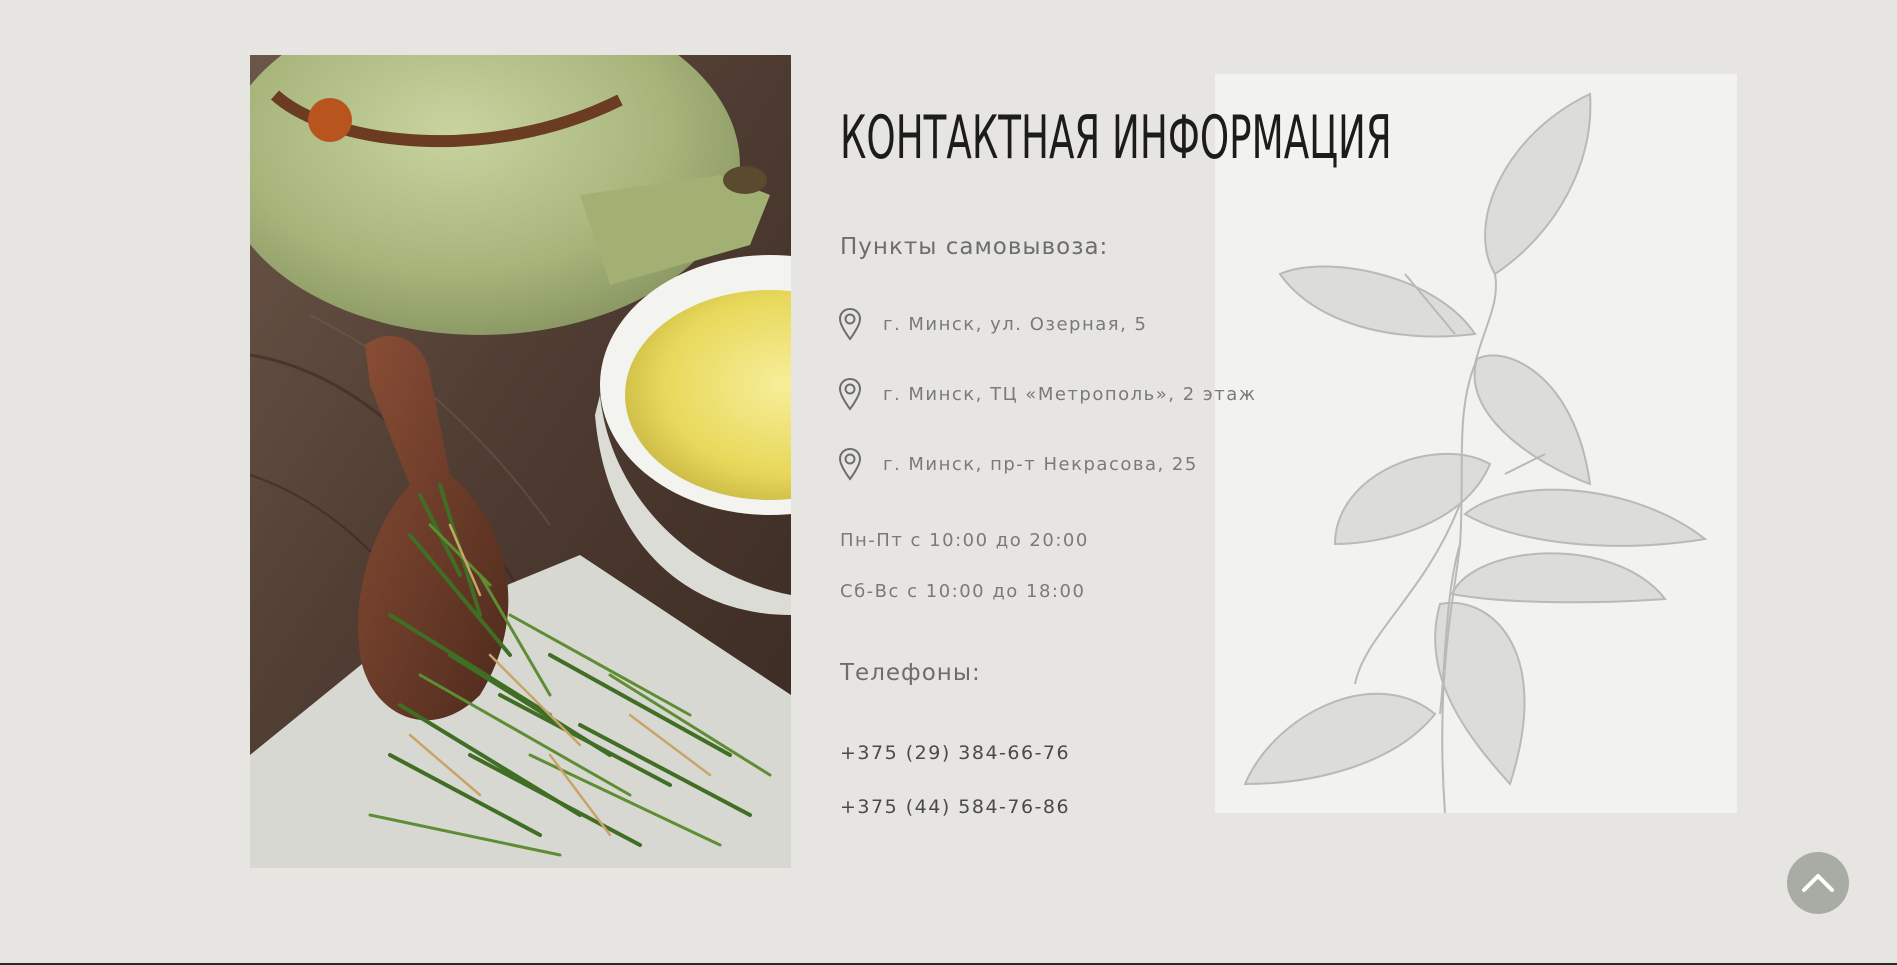 This screenshot has height=965, width=1897. I want to click on phones-heading: Телефоны:, so click(910, 673).